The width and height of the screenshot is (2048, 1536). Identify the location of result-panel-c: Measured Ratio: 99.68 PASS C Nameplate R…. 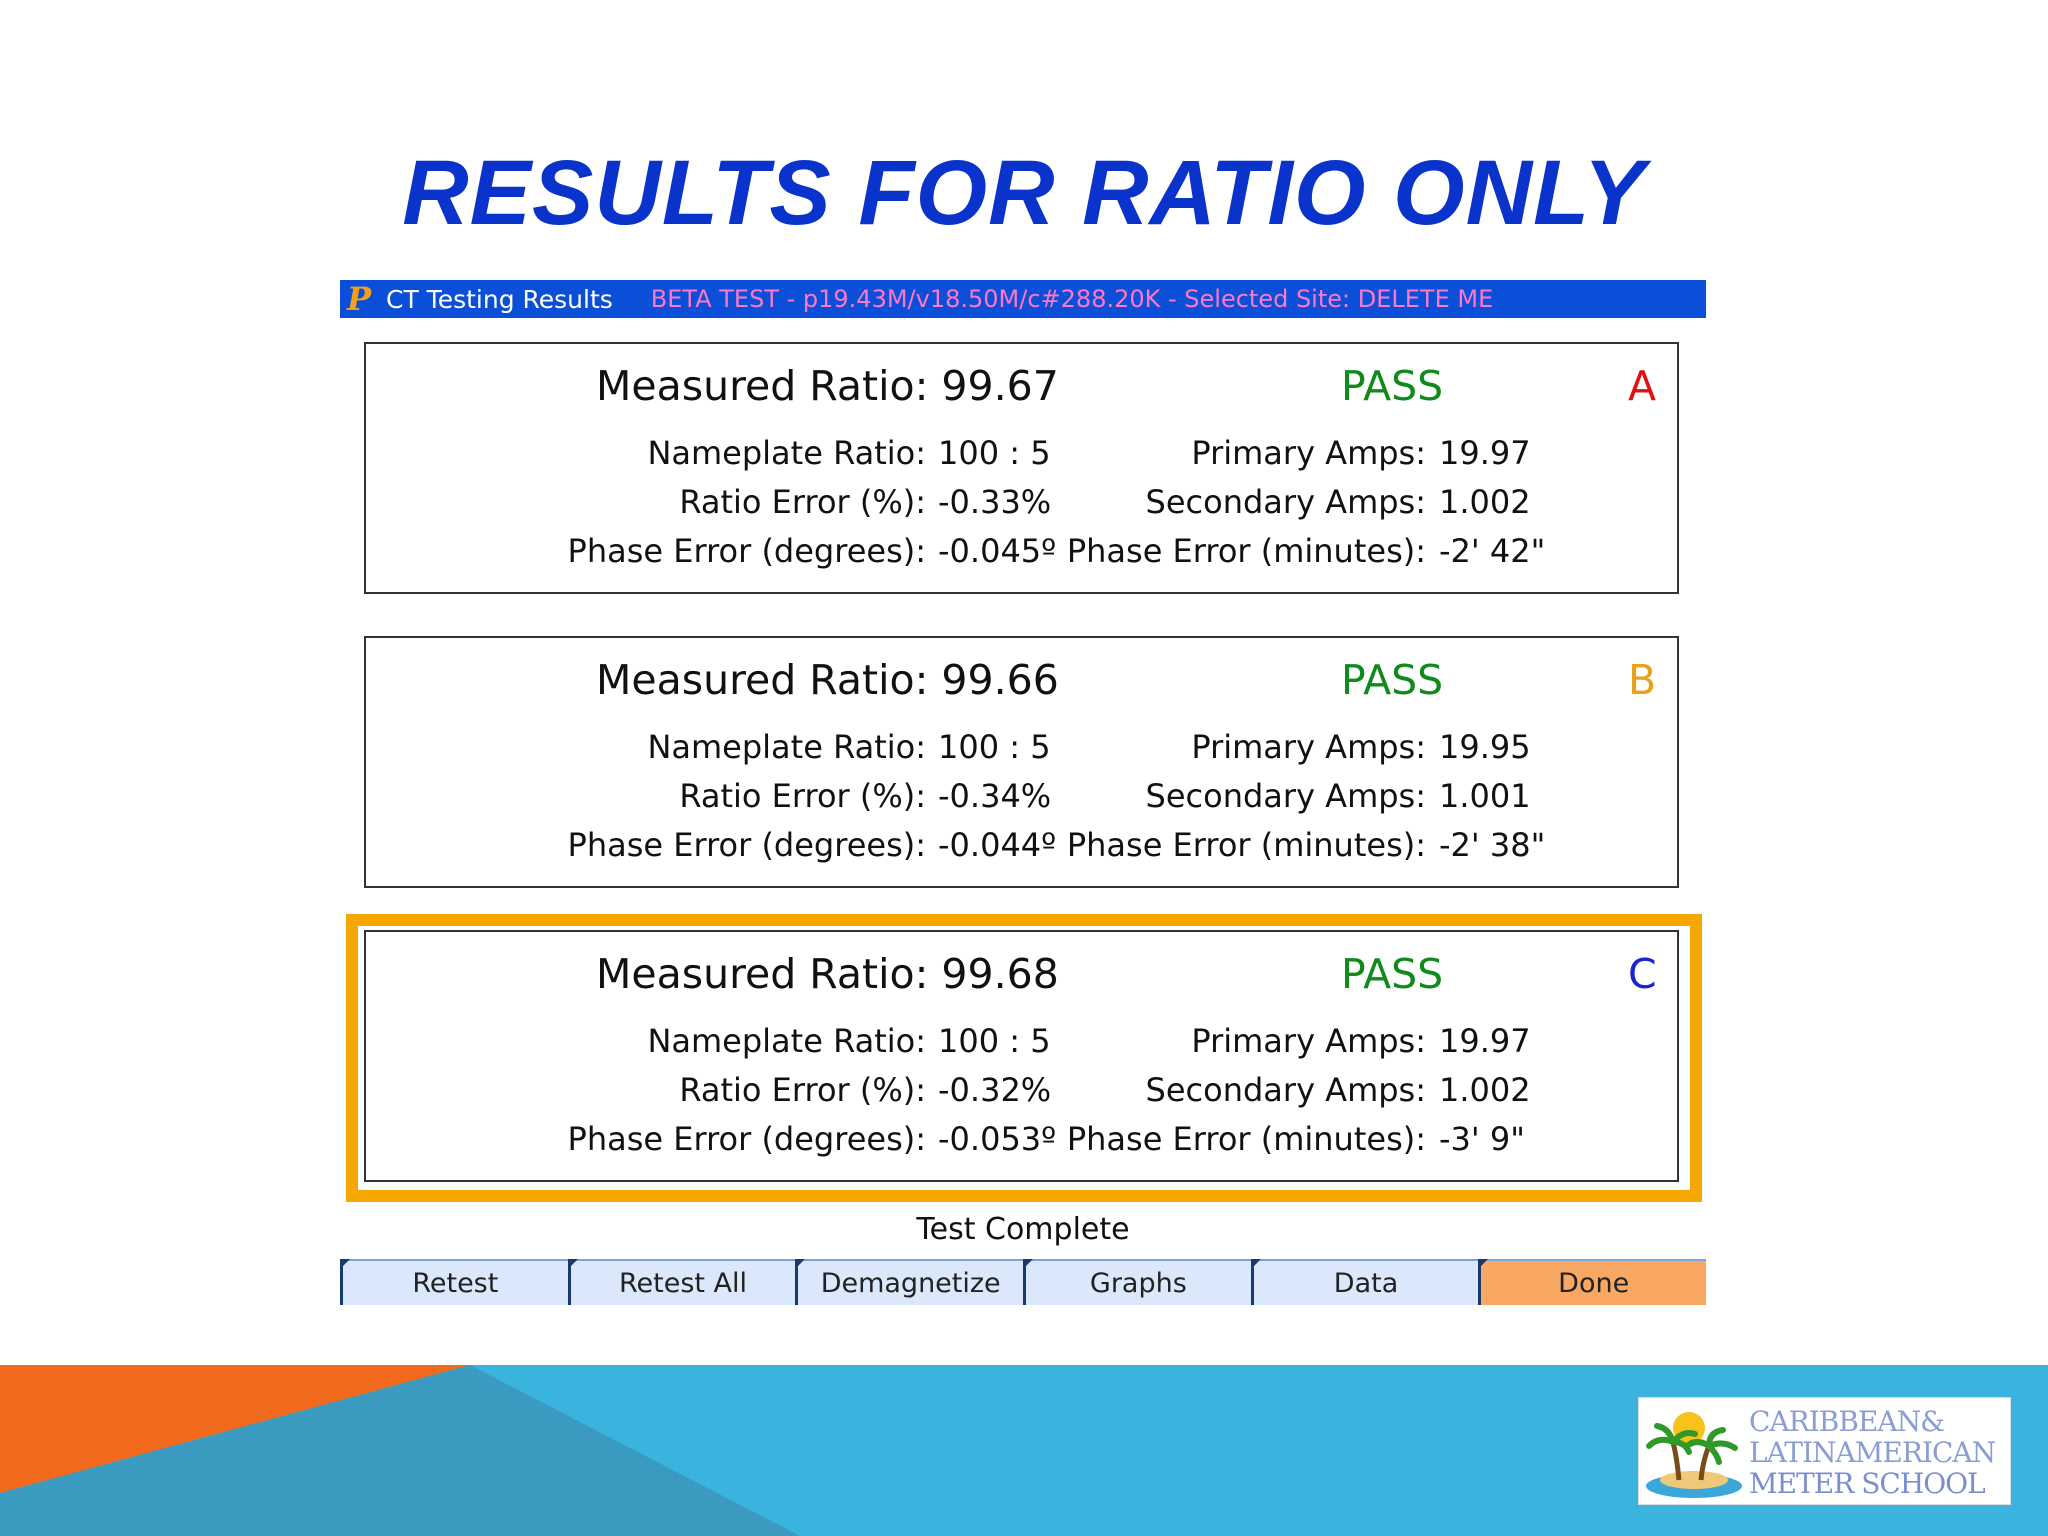
(1021, 1056).